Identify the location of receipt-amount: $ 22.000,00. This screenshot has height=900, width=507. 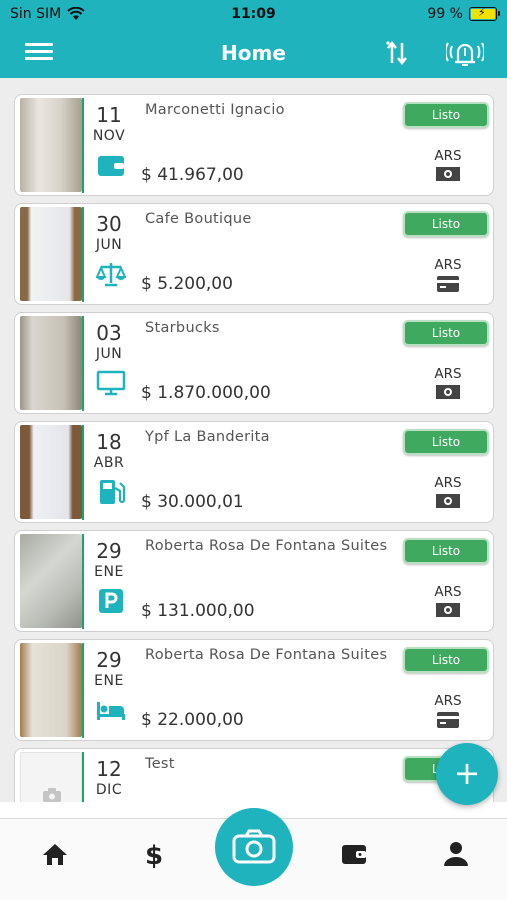
(192, 720).